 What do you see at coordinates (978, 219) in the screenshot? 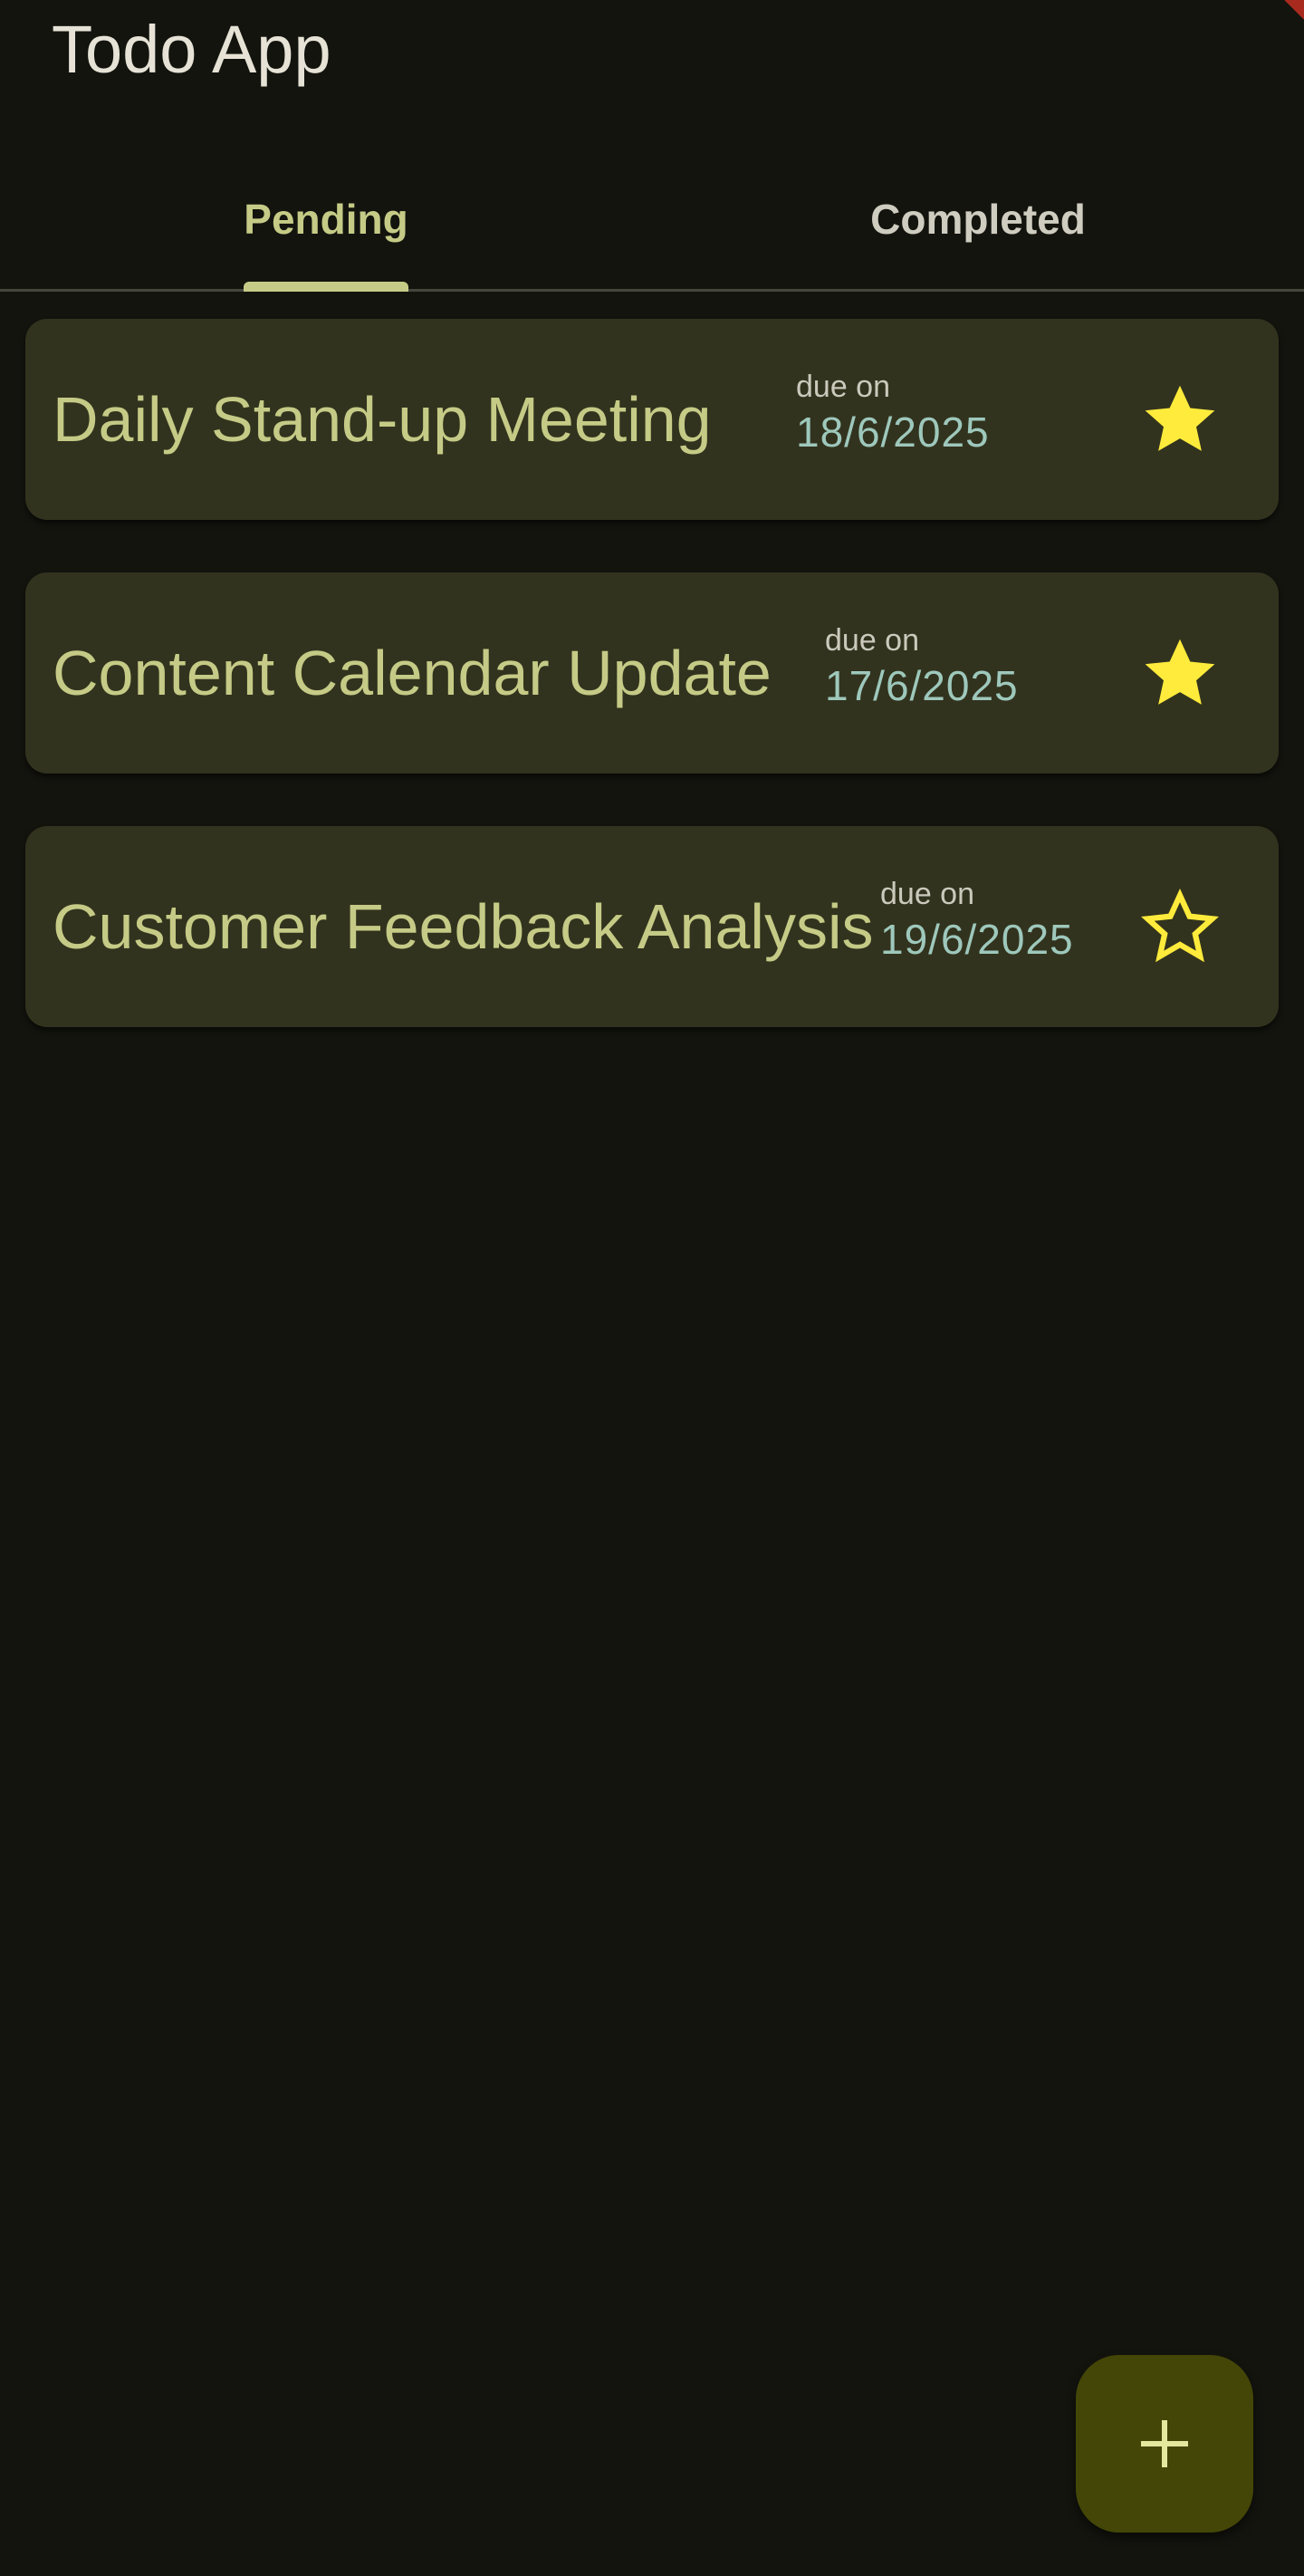
I see `tab-completed-label: Completed` at bounding box center [978, 219].